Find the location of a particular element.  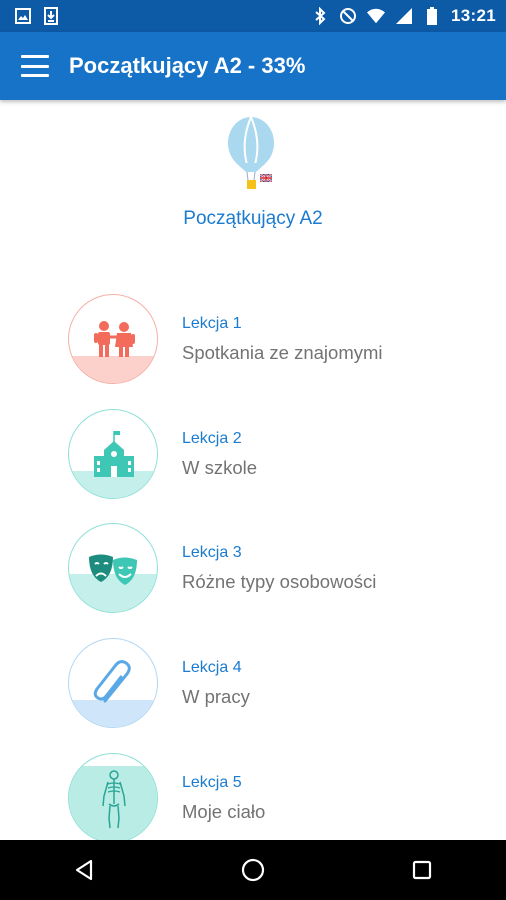

navigation-bar is located at coordinates (253, 870).